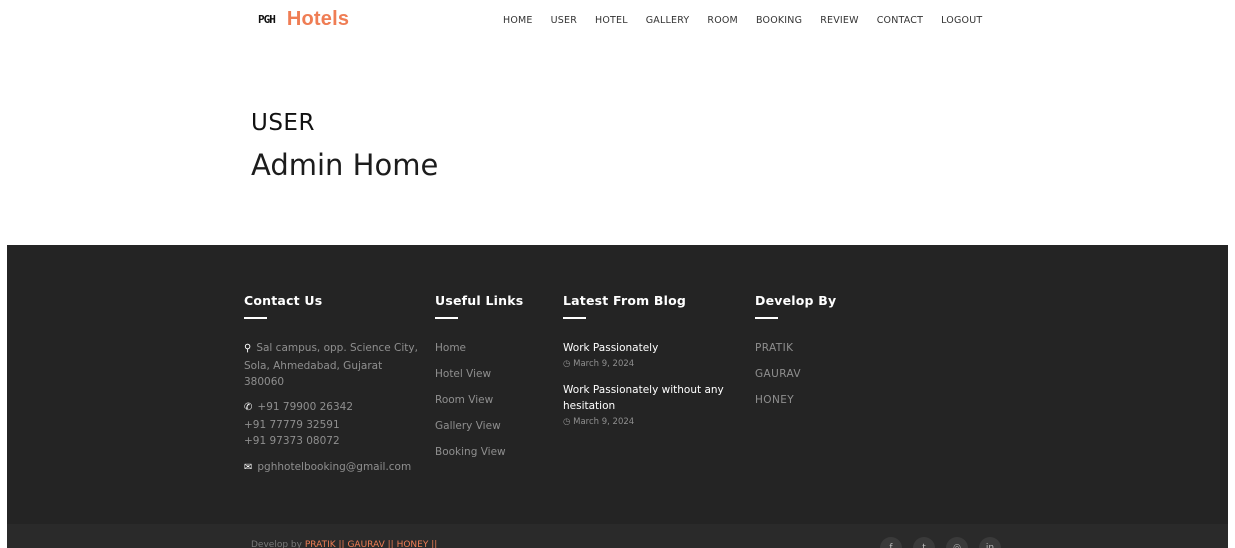 Image resolution: width=1235 pixels, height=548 pixels. I want to click on logo-mark-icon: PGH, so click(267, 19).